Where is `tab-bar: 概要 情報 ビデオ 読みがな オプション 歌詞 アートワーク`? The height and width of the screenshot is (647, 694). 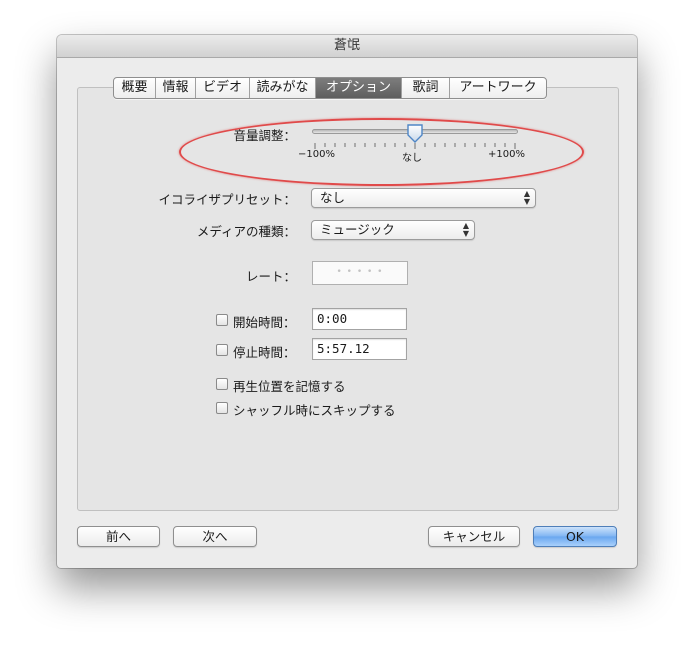
tab-bar: 概要 情報 ビデオ 読みがな オプション 歌詞 アートワーク is located at coordinates (330, 88).